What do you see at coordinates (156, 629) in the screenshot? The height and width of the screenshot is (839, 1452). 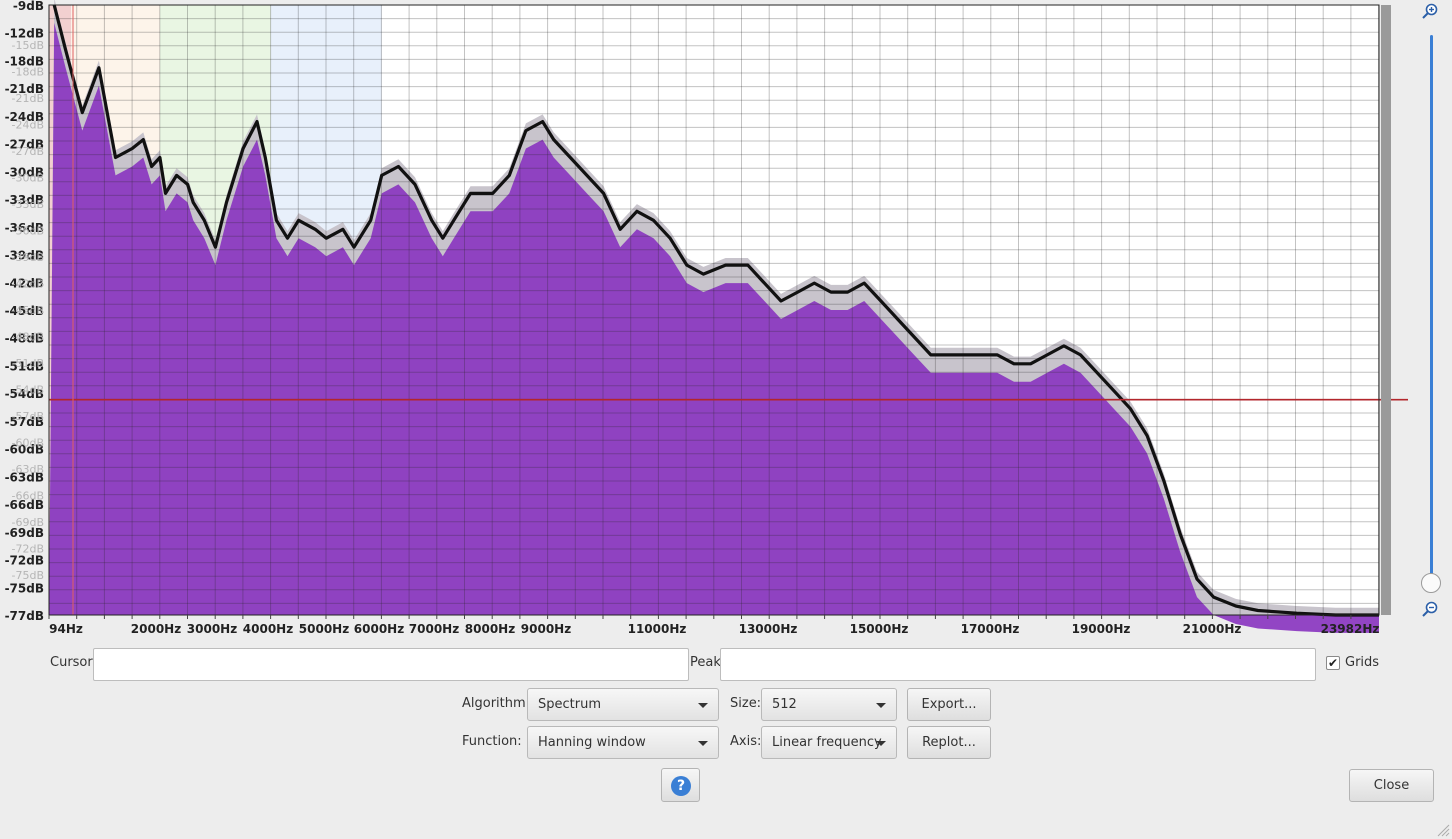 I see `x-tick-label: 2000Hz` at bounding box center [156, 629].